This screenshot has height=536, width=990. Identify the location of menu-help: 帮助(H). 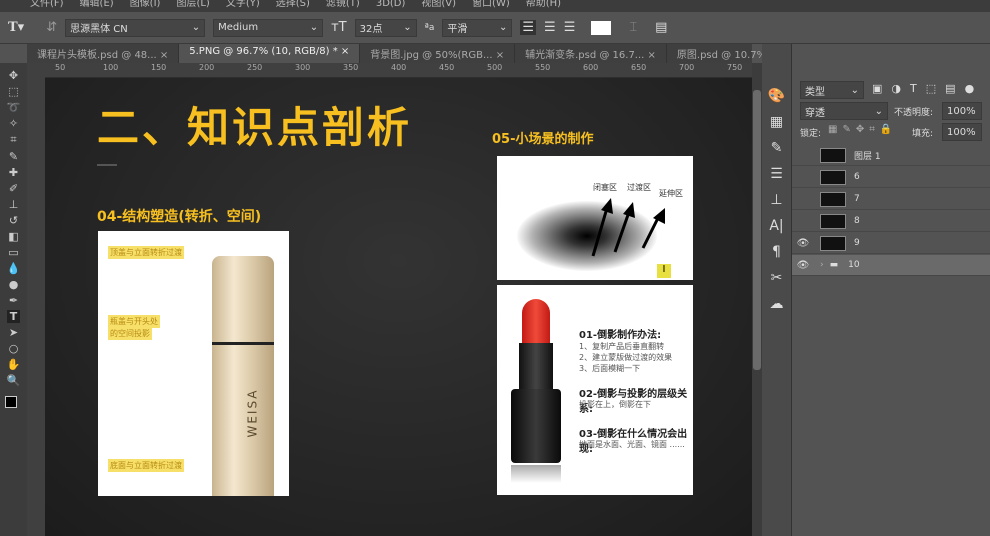
(543, 6).